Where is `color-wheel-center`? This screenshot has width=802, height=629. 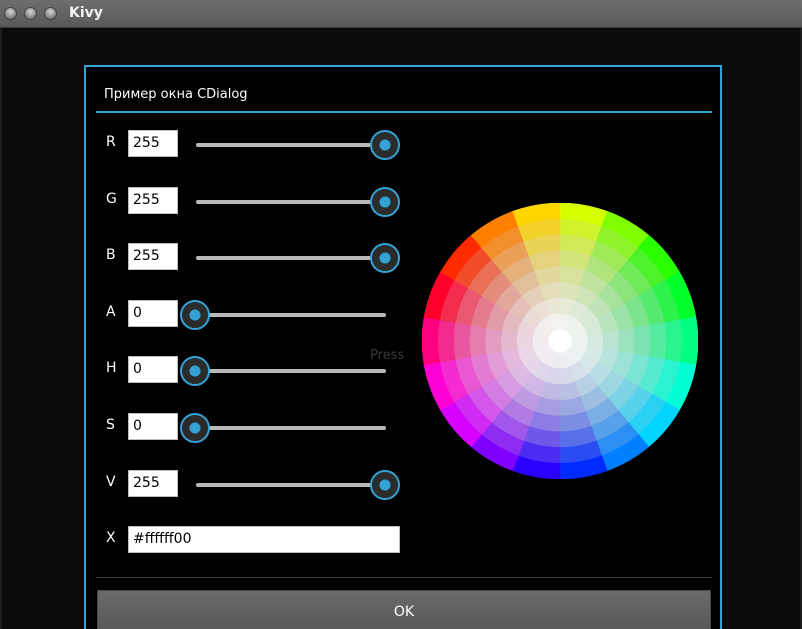
color-wheel-center is located at coordinates (560, 341).